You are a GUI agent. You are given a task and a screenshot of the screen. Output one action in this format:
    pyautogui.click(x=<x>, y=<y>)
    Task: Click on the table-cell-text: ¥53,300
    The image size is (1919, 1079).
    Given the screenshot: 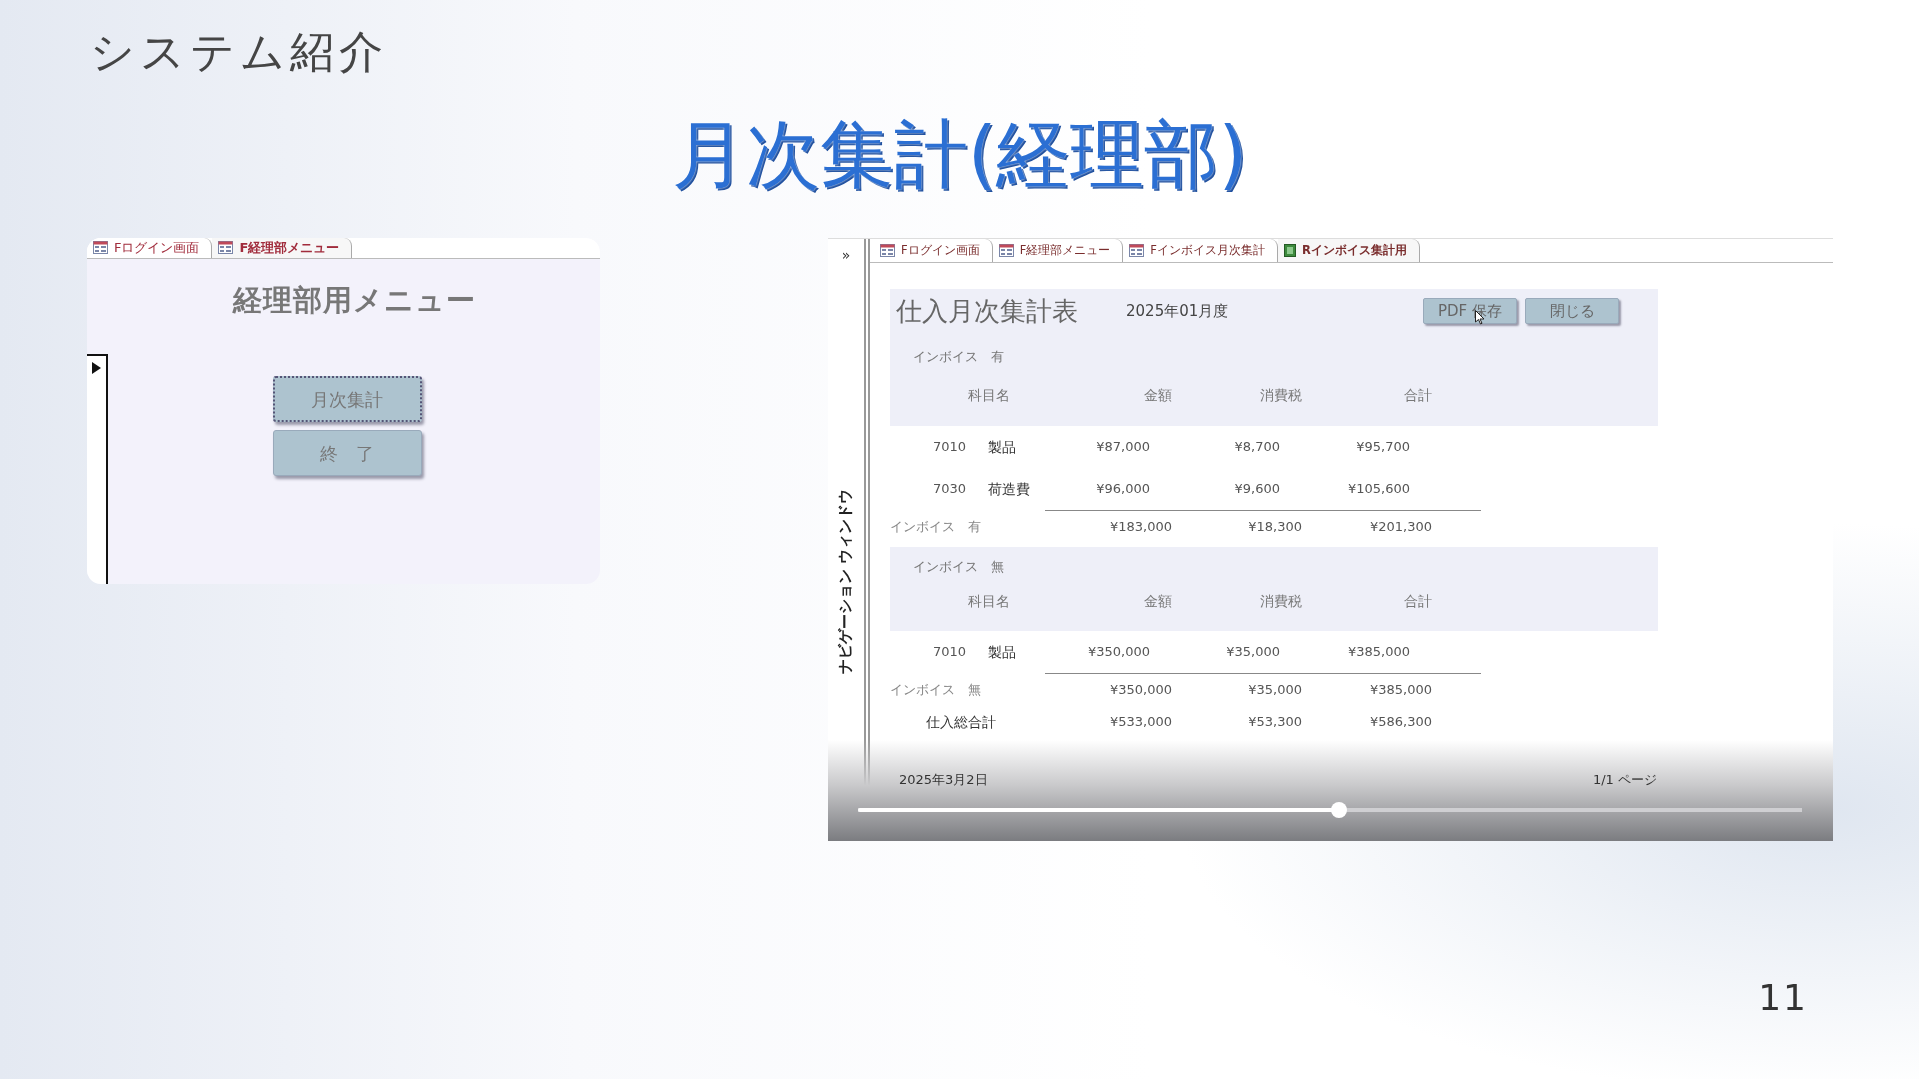 What is the action you would take?
    pyautogui.click(x=1274, y=722)
    